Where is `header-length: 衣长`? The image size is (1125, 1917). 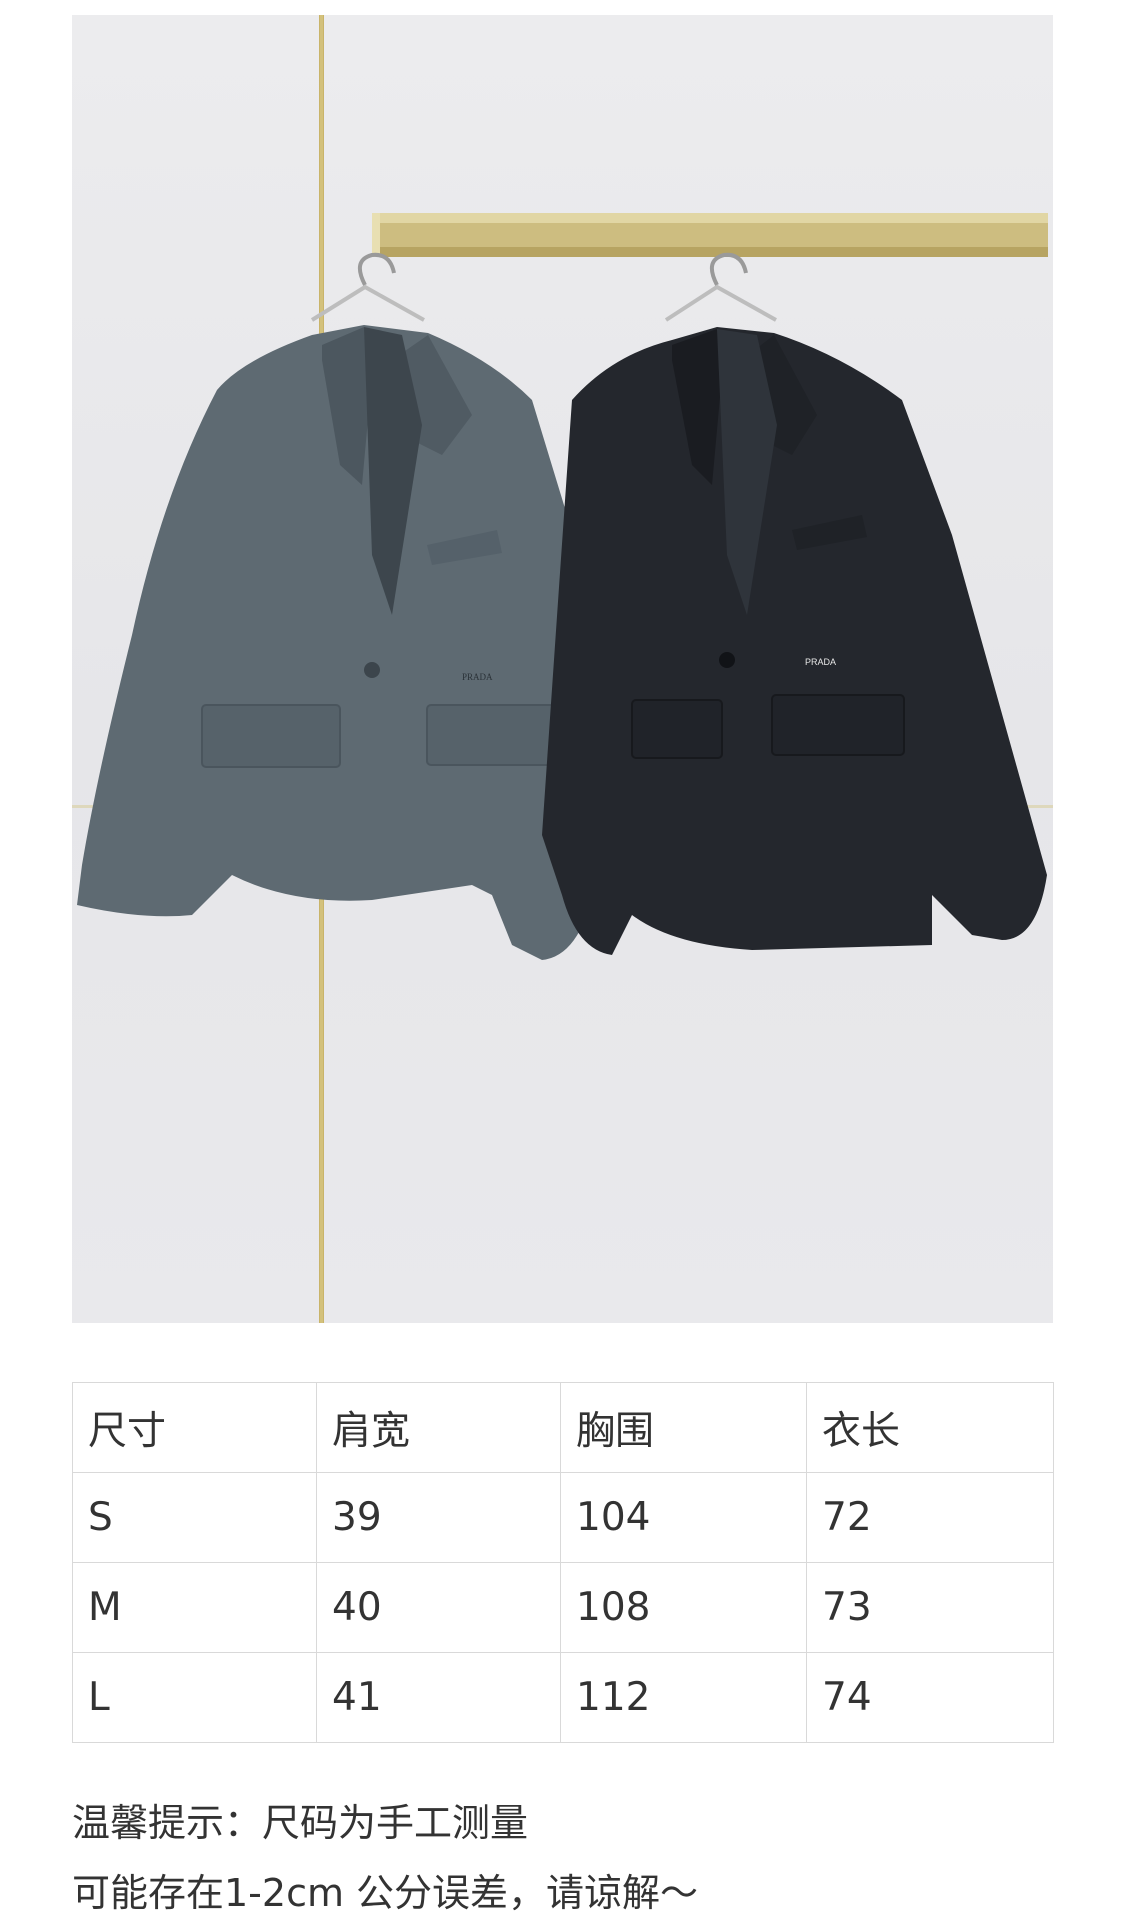
header-length: 衣长 is located at coordinates (930, 1427).